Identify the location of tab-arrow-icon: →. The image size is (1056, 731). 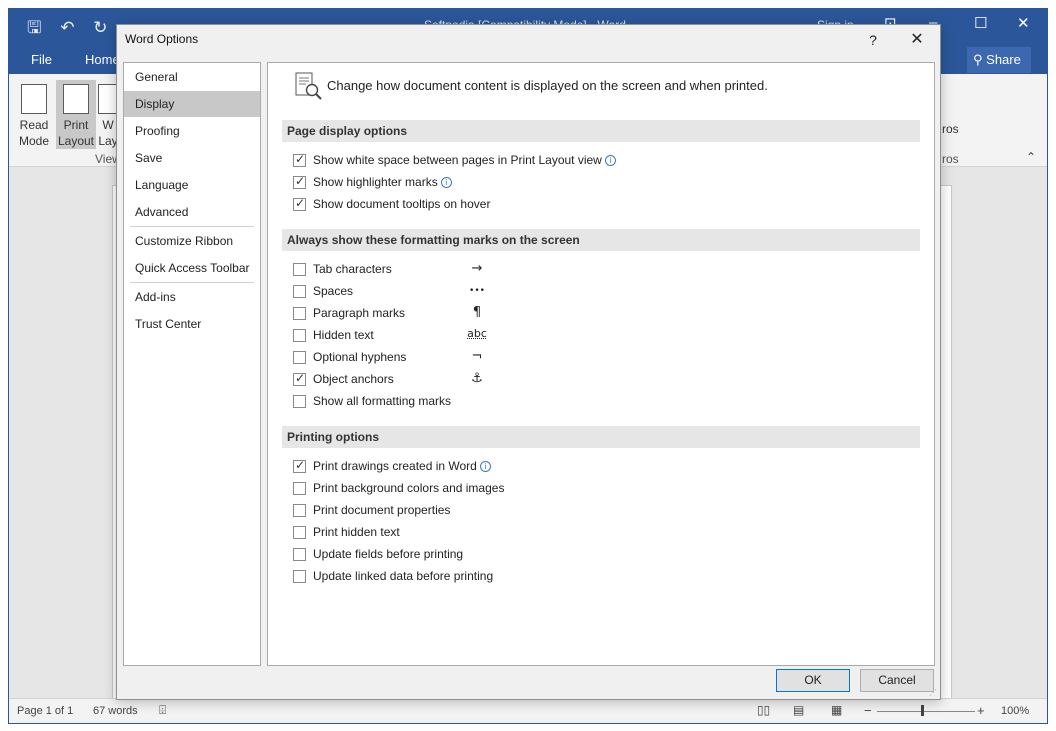
(477, 268).